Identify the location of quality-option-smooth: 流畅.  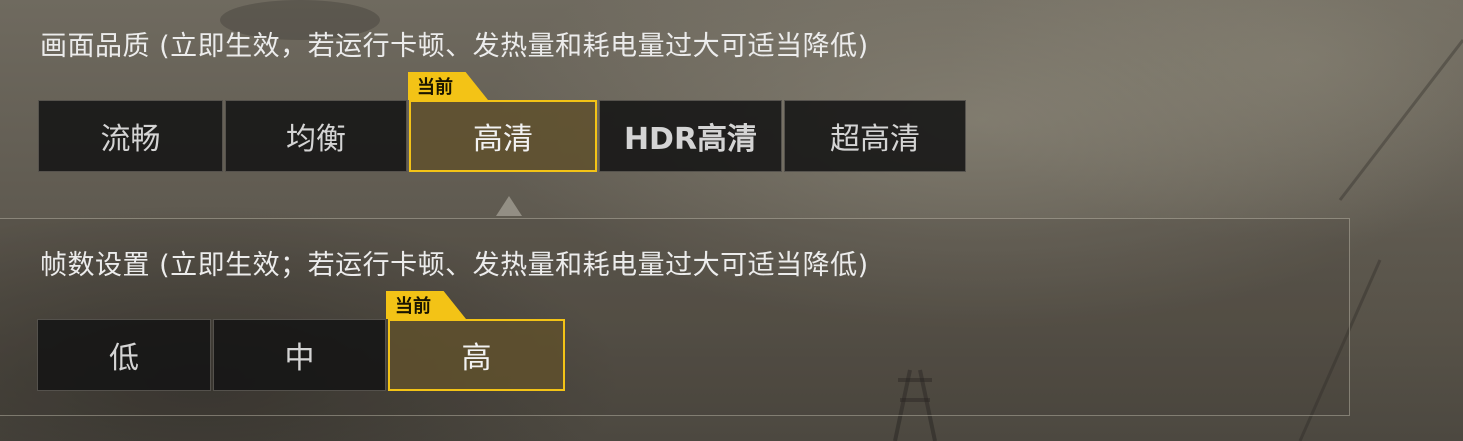
(130, 136).